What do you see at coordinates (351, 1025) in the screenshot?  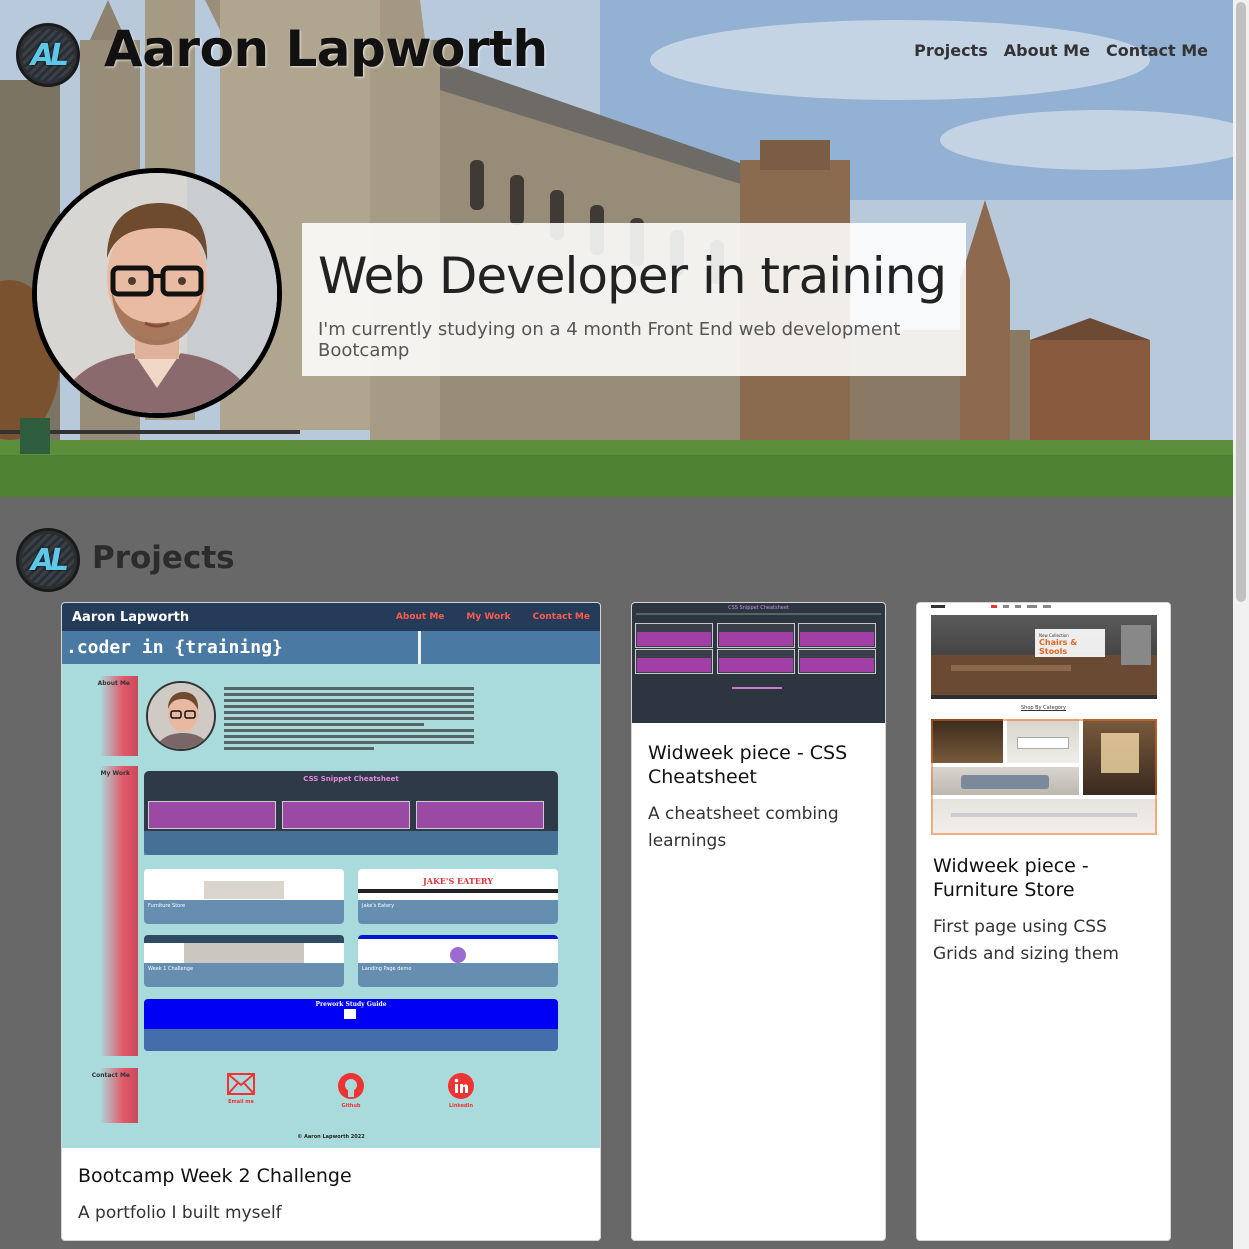 I see `thumb-prework: Prework Study Guide` at bounding box center [351, 1025].